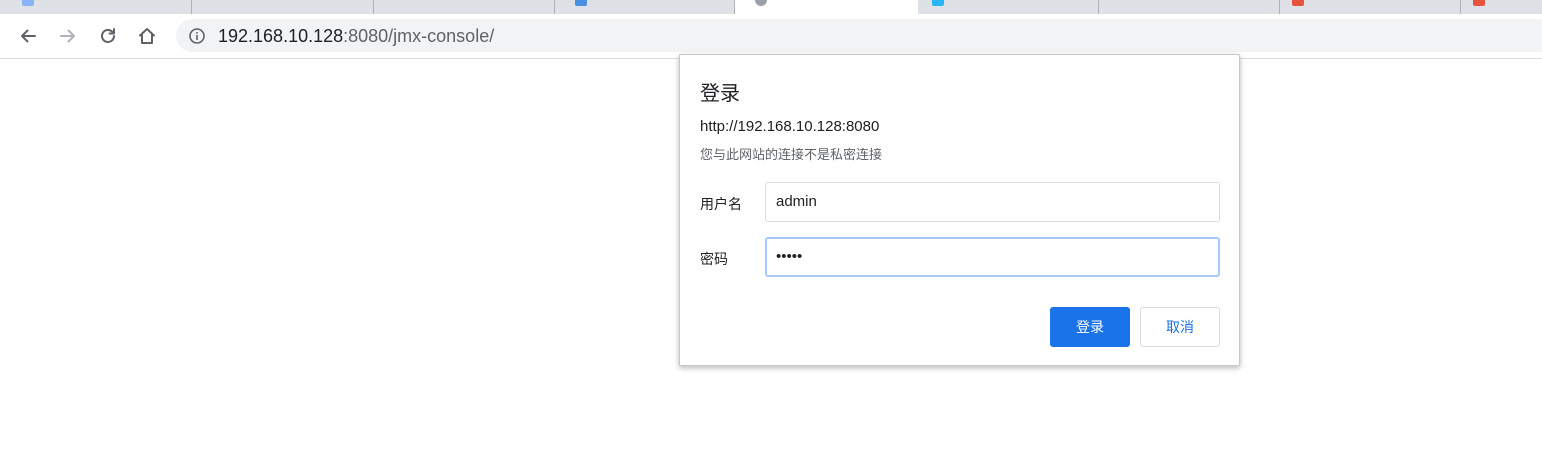 The height and width of the screenshot is (476, 1542). I want to click on arrow-left-icon, so click(28, 36).